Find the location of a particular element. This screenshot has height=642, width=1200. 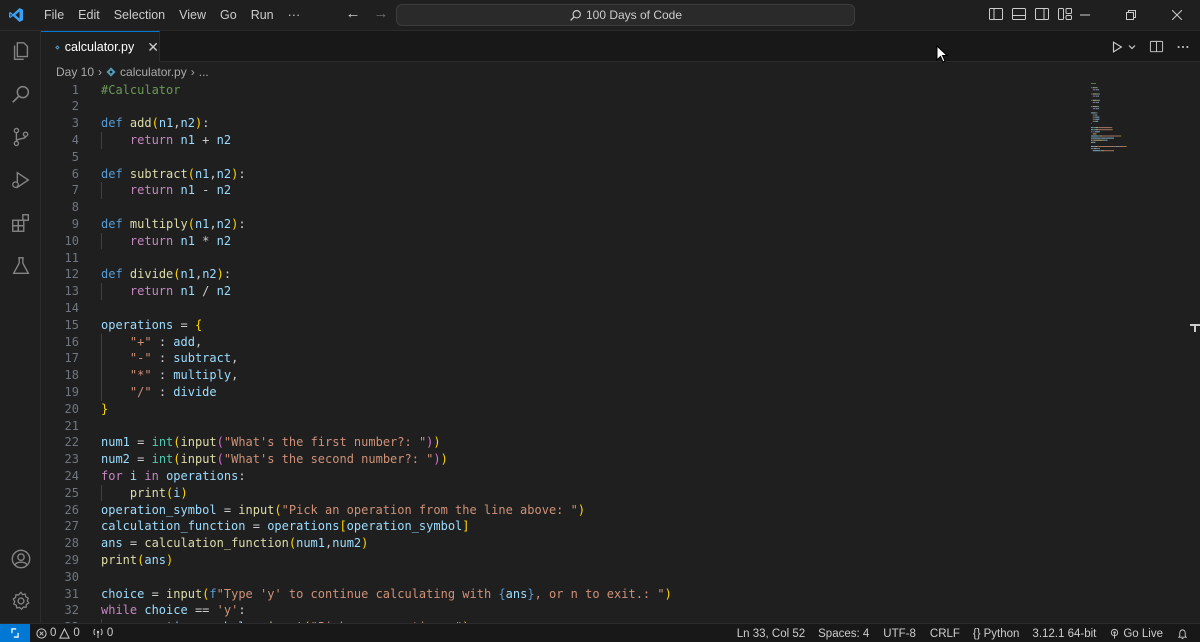

code-line: 10 return n1 * n2 is located at coordinates (591, 241).